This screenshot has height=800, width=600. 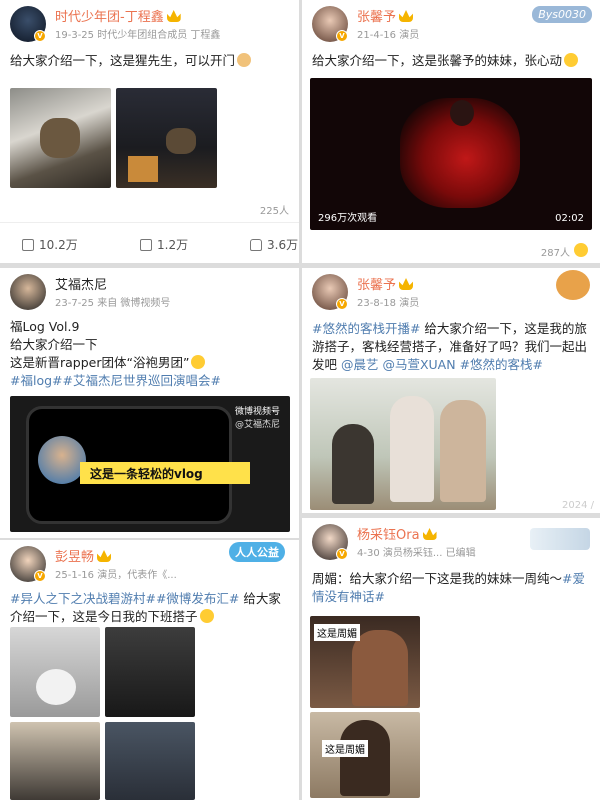 I want to click on post-meta: 4-30 演员杨采钰... 已编辑, so click(x=416, y=553).